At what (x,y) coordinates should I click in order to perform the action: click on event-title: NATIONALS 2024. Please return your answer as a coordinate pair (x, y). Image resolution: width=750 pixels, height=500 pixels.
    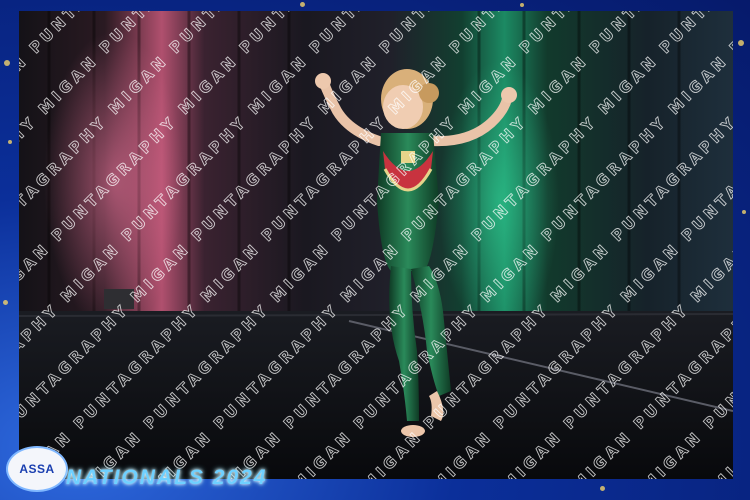
    Looking at the image, I should click on (167, 477).